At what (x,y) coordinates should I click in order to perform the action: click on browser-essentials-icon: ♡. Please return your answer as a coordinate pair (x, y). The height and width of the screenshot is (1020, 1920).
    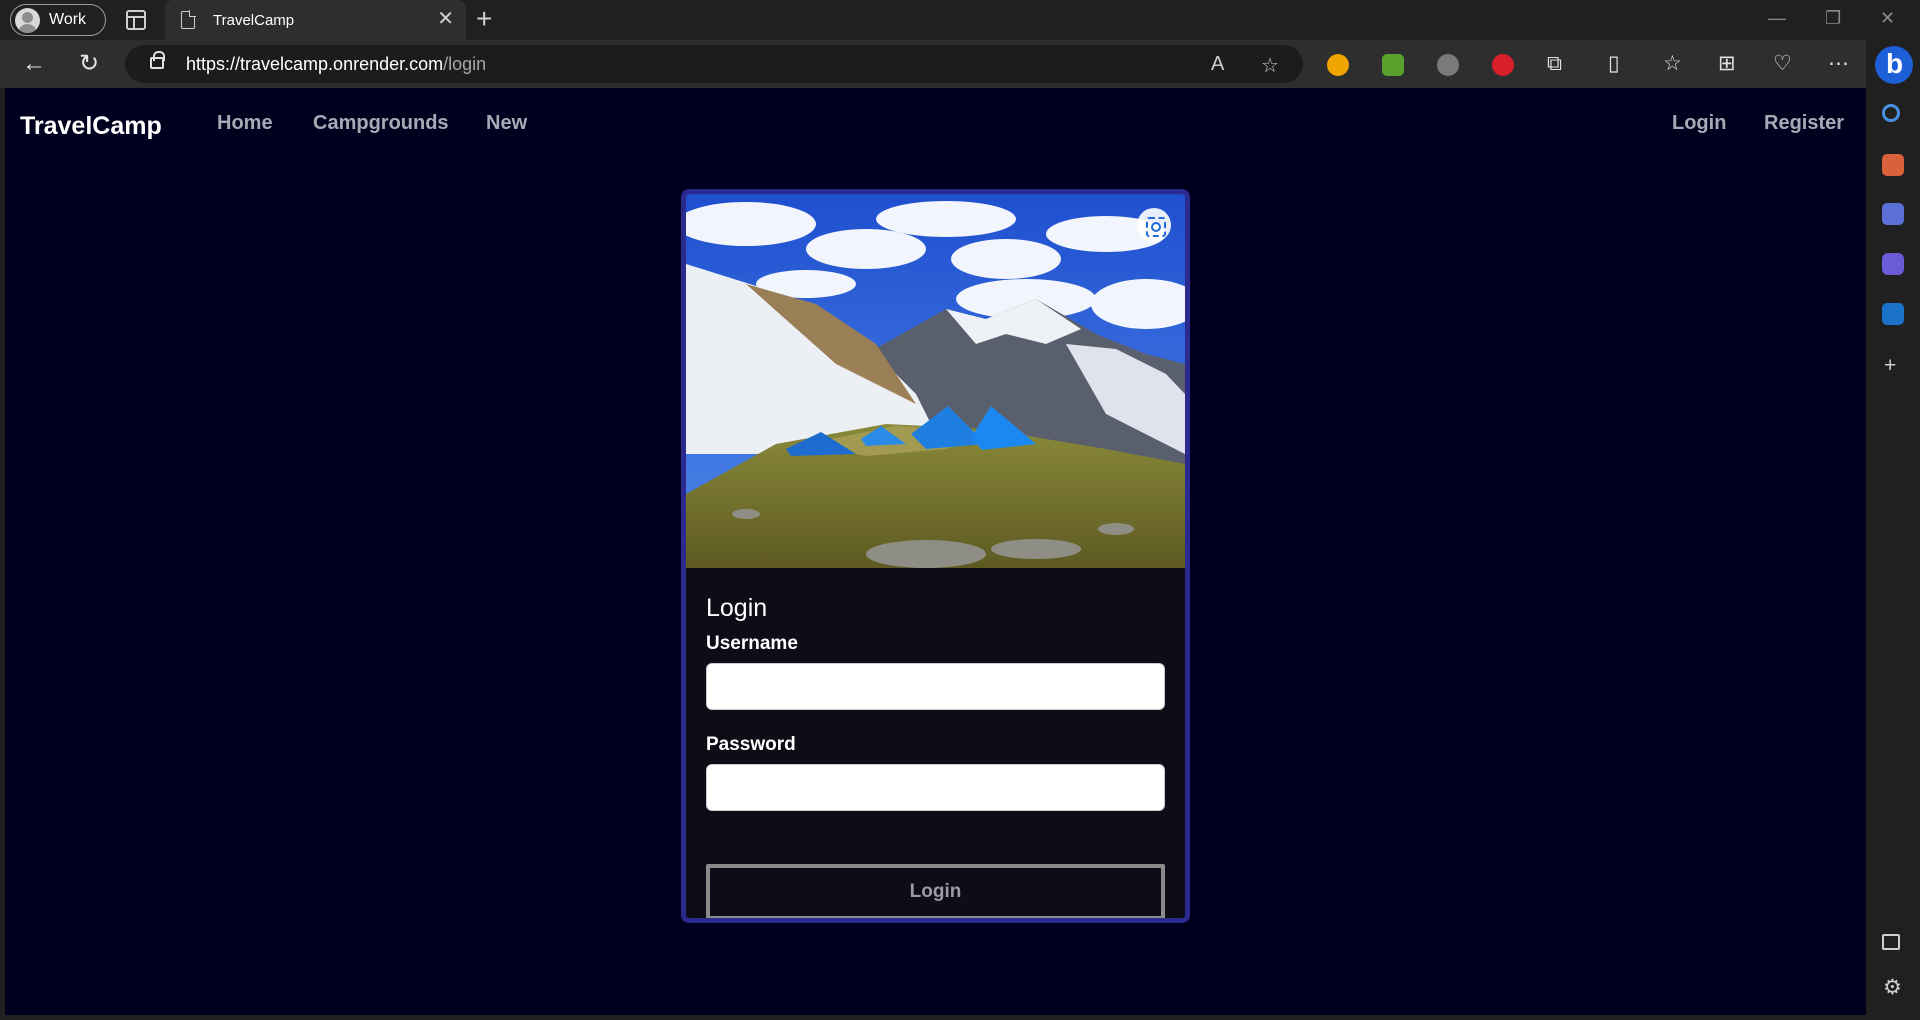
    Looking at the image, I should click on (1782, 64).